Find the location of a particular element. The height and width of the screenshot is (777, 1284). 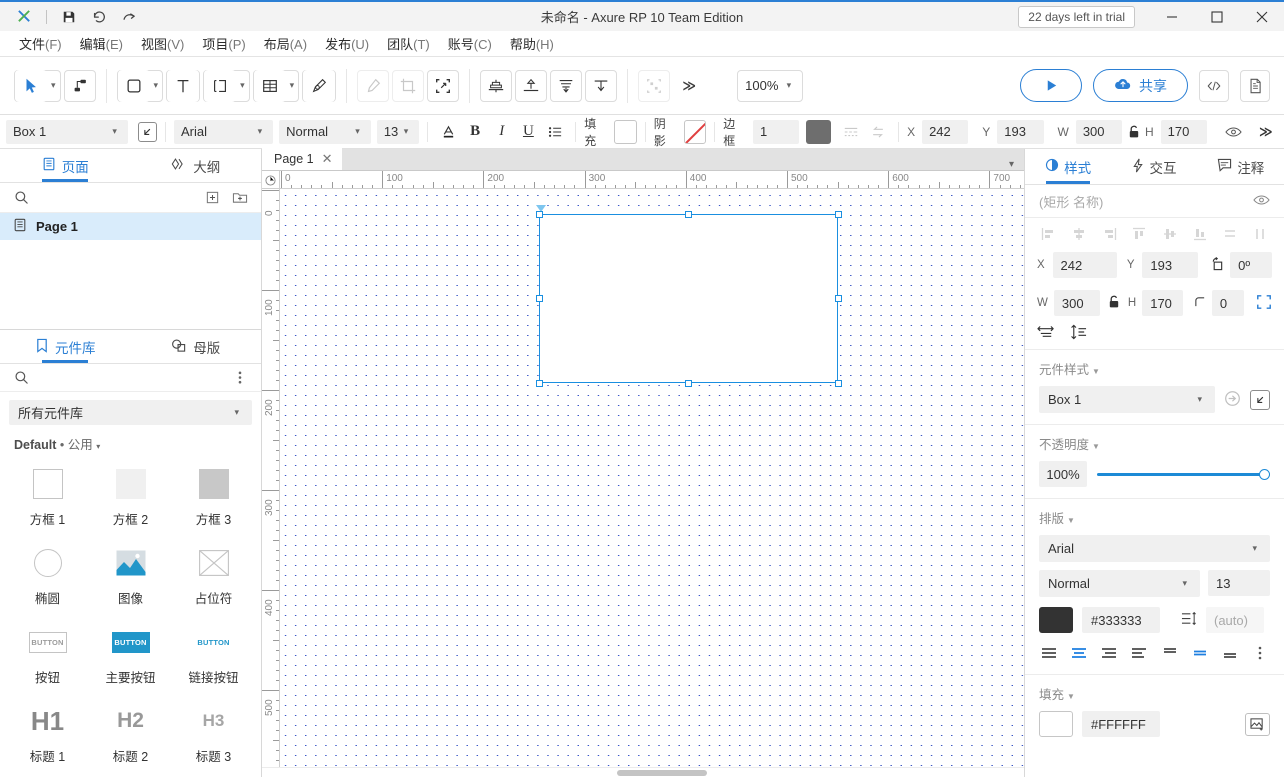

border-color-swatch is located at coordinates (818, 131).